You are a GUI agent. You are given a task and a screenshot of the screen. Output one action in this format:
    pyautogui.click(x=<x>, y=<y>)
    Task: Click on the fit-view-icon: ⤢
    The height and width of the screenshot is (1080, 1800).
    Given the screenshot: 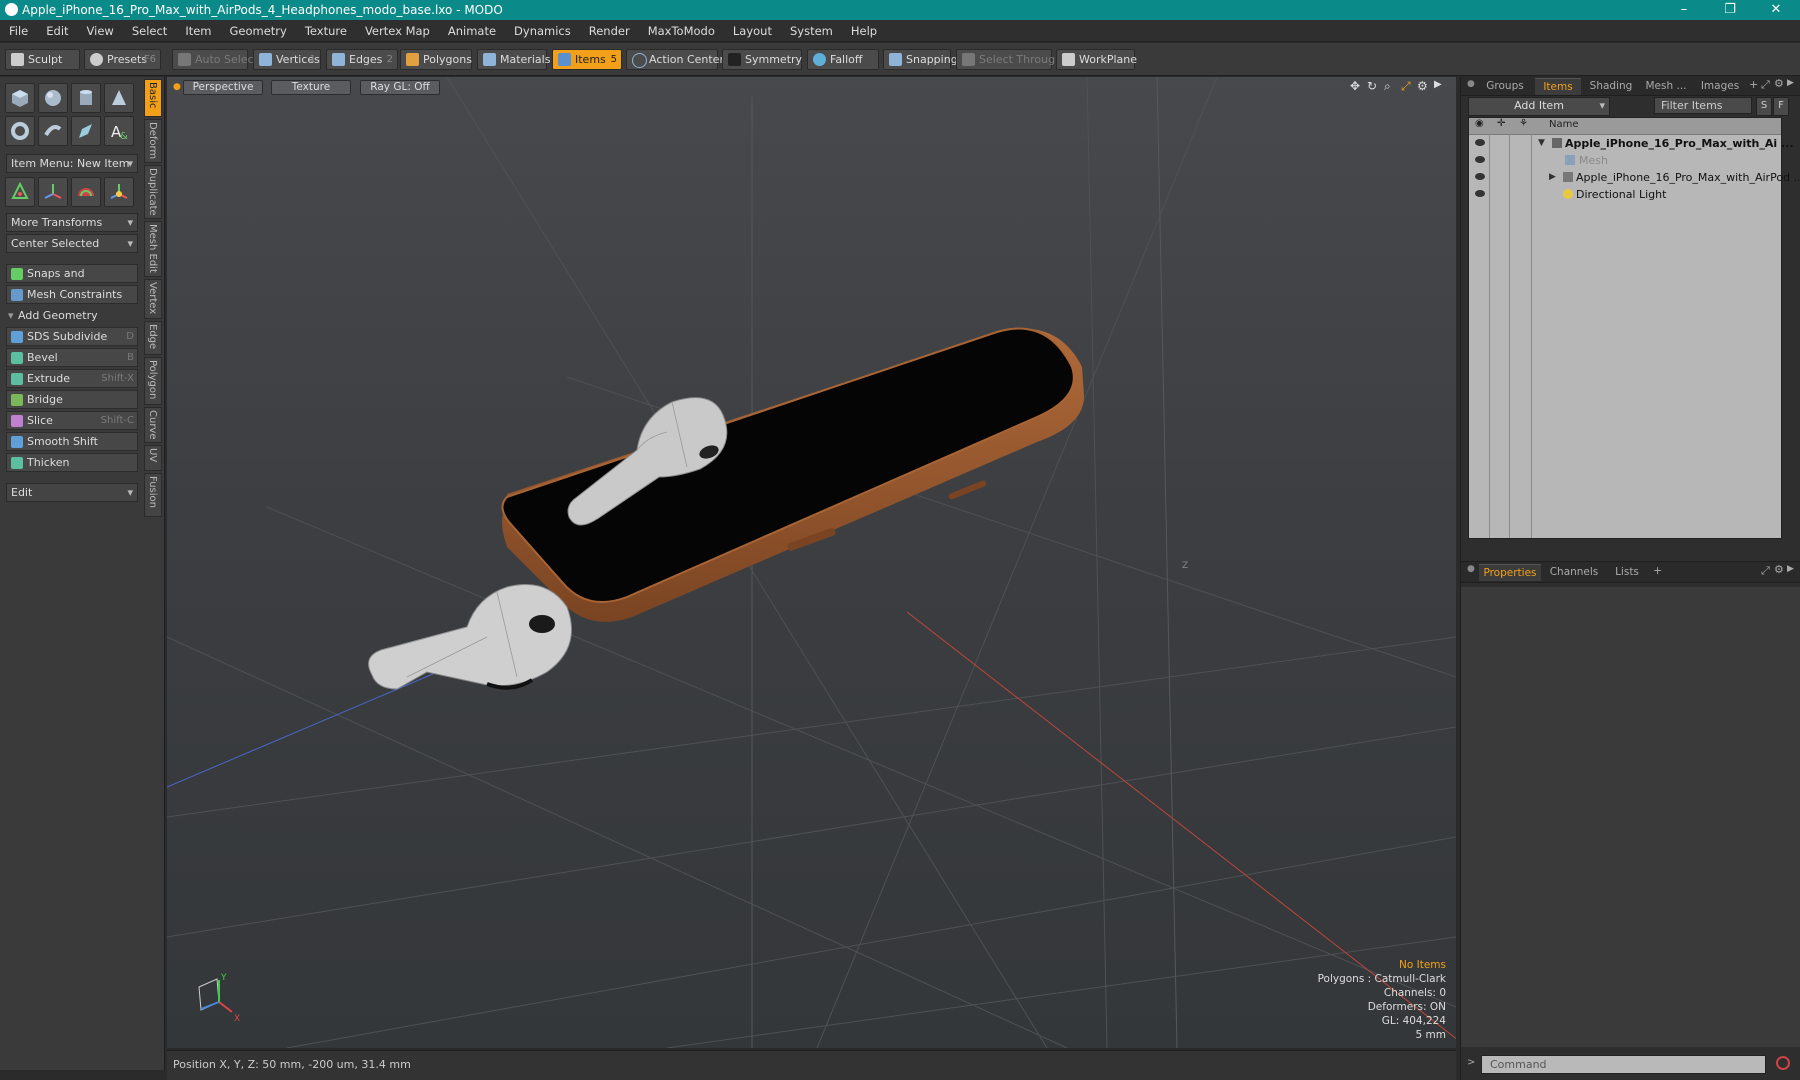 What is the action you would take?
    pyautogui.click(x=1406, y=86)
    